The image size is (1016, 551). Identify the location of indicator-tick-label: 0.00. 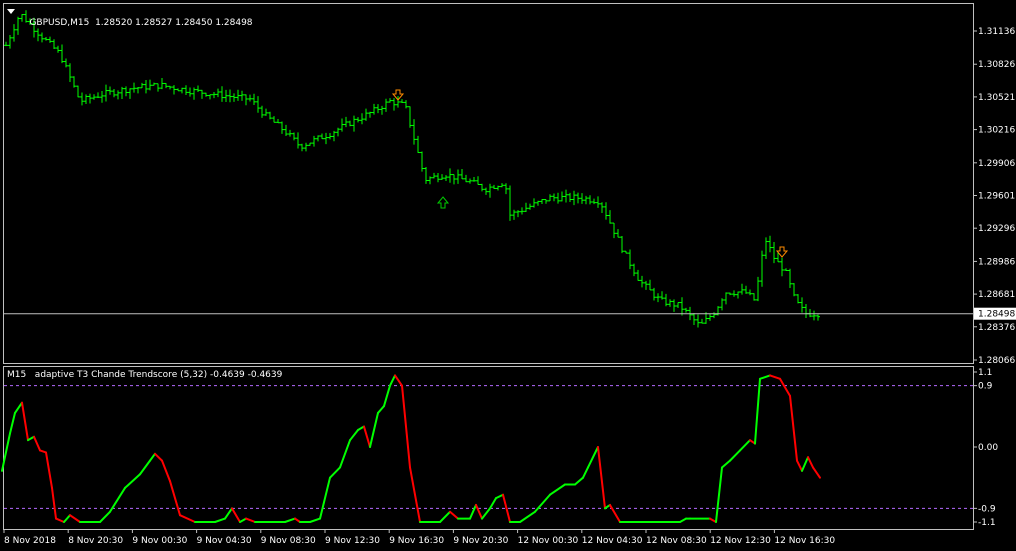
(988, 448).